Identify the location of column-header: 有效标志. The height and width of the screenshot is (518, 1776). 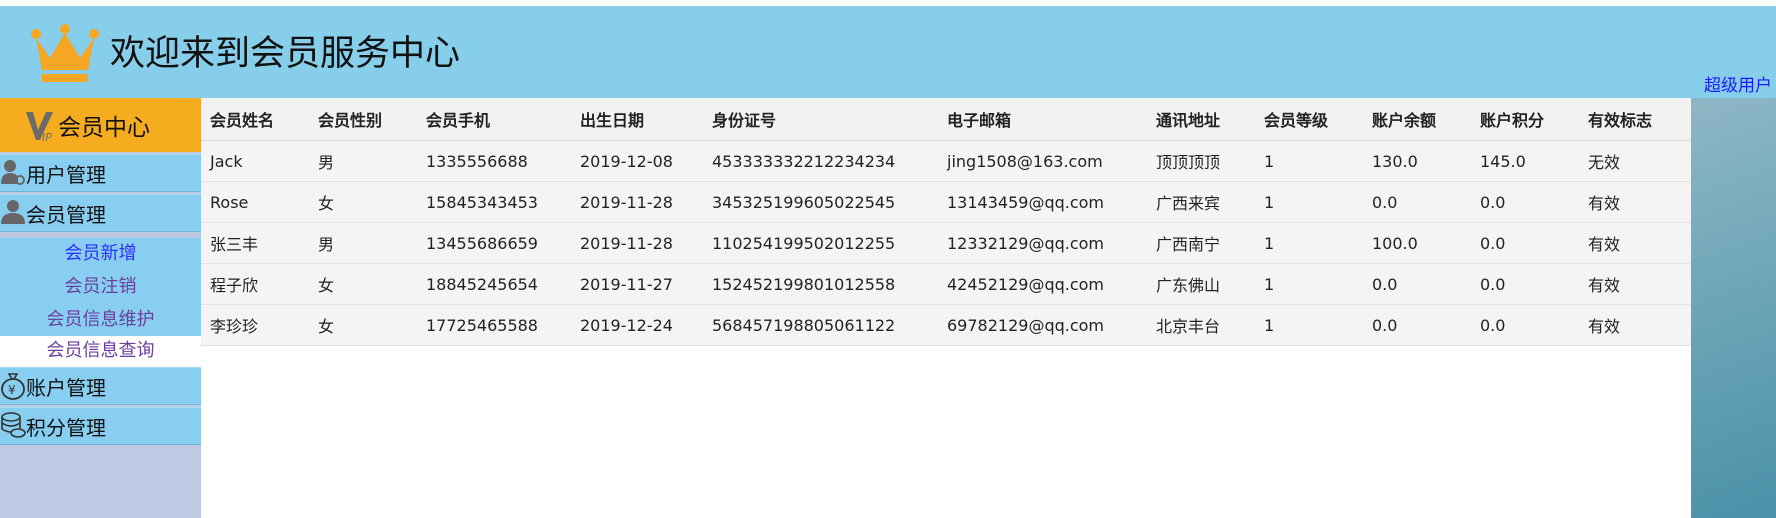
(1635, 119).